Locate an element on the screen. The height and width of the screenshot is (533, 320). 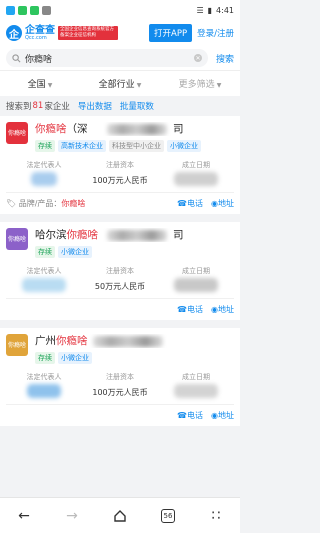
company-name: 你瘾啥（深 司 is located at coordinates (134, 129).